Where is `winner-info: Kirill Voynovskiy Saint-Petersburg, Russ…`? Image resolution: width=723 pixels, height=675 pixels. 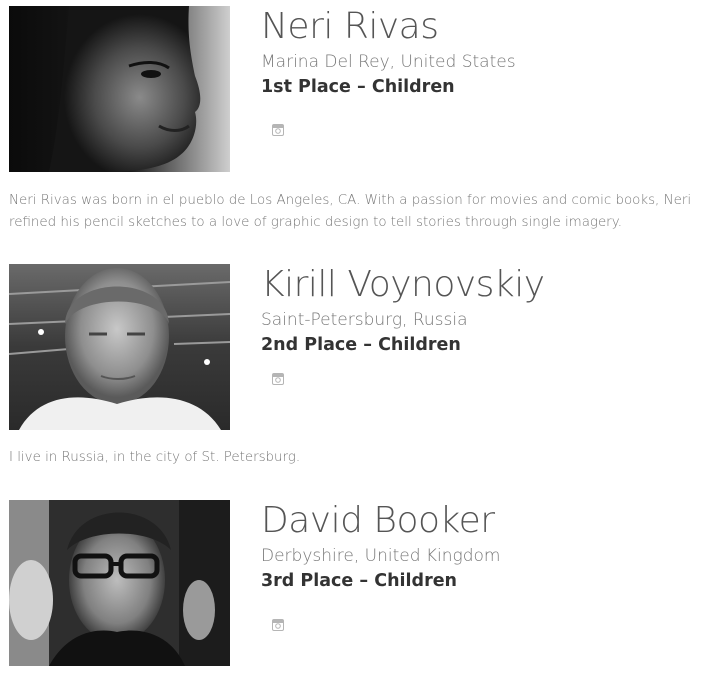 winner-info: Kirill Voynovskiy Saint-Petersburg, Russ… is located at coordinates (491, 324).